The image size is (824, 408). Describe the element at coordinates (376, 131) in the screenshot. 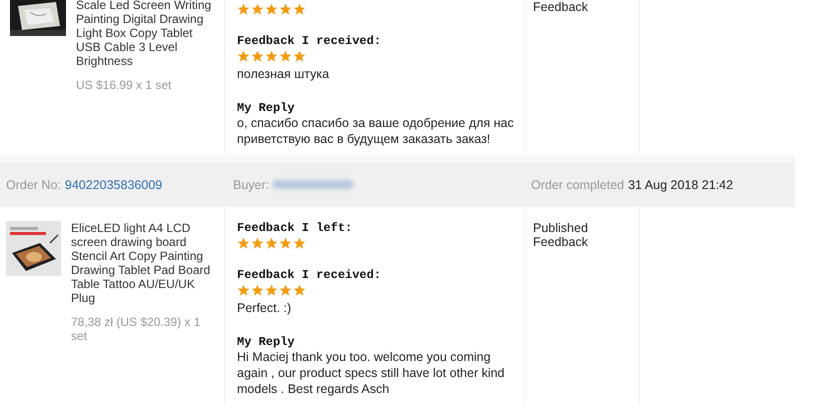

I see `reply-text: о, спасибо спасибо за ваше одобрение для нас приветствую вас в будущем заказать заказ!` at that location.